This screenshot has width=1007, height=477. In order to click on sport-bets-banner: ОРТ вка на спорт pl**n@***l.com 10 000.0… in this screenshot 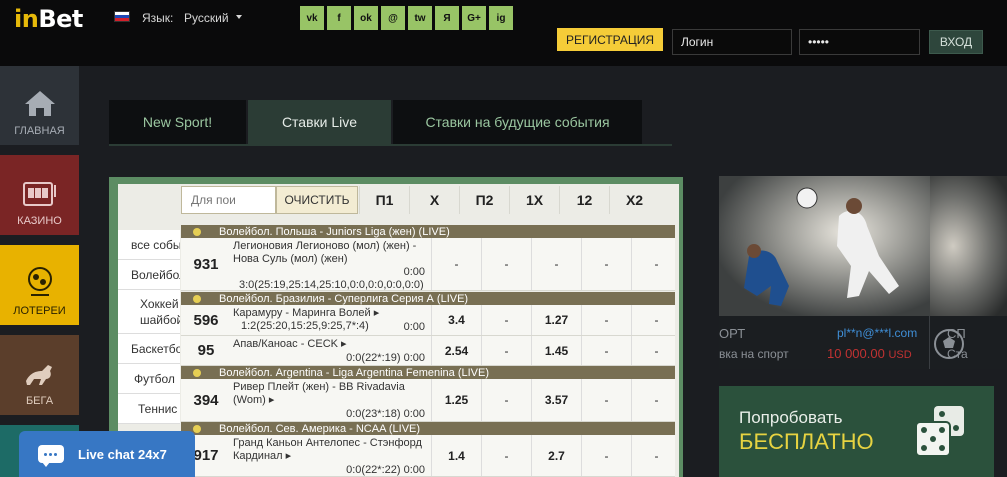, I will do `click(863, 272)`.